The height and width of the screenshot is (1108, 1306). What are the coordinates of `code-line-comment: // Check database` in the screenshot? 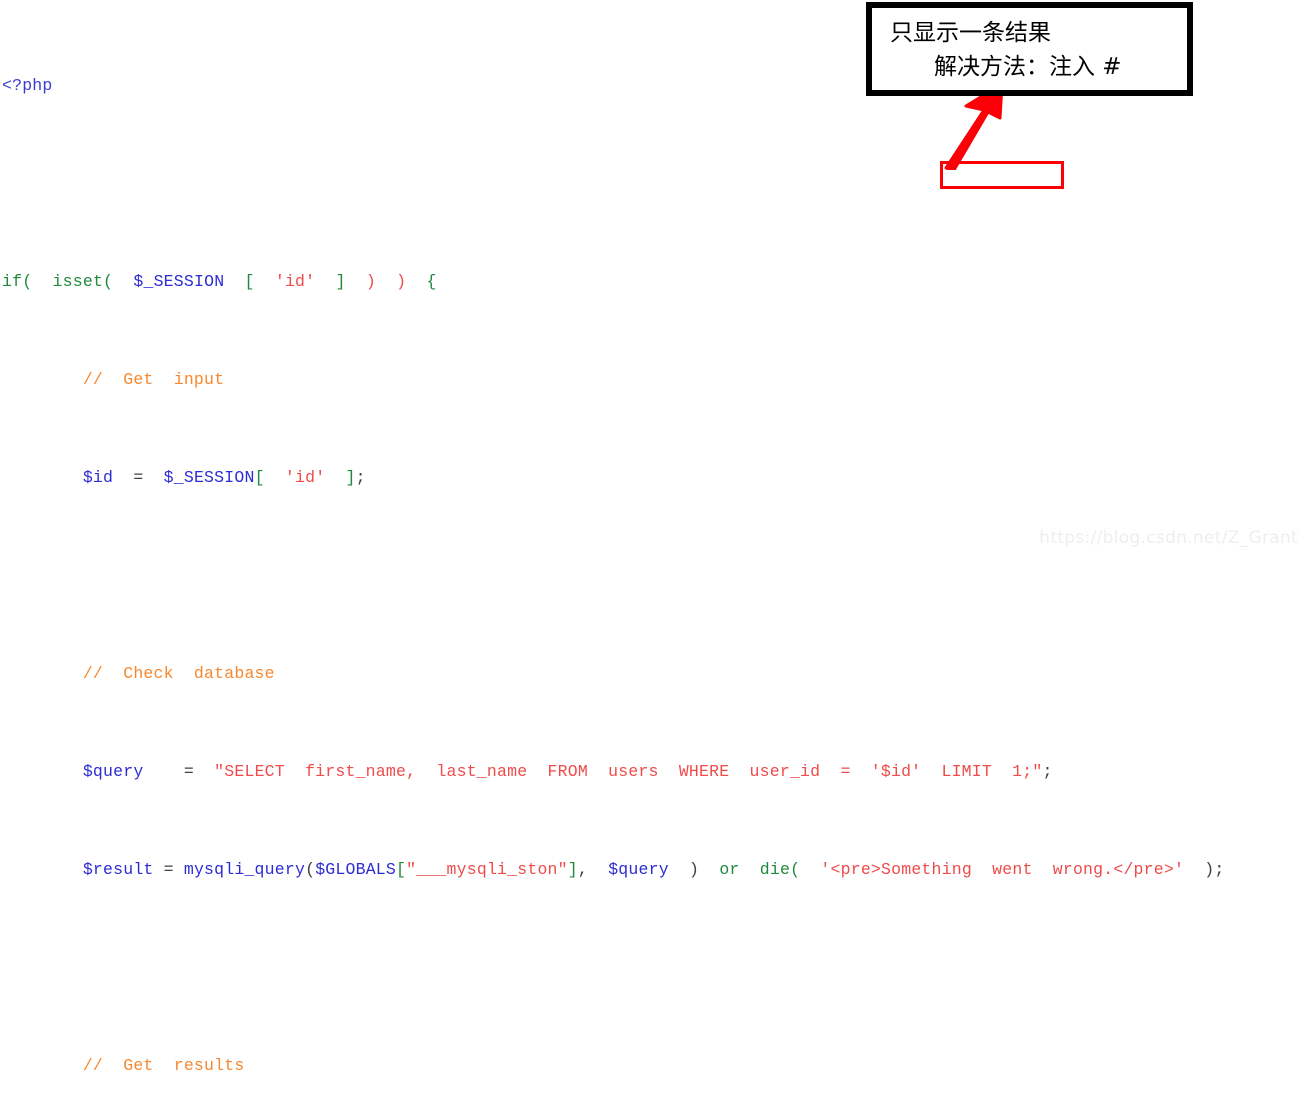 It's located at (138, 673).